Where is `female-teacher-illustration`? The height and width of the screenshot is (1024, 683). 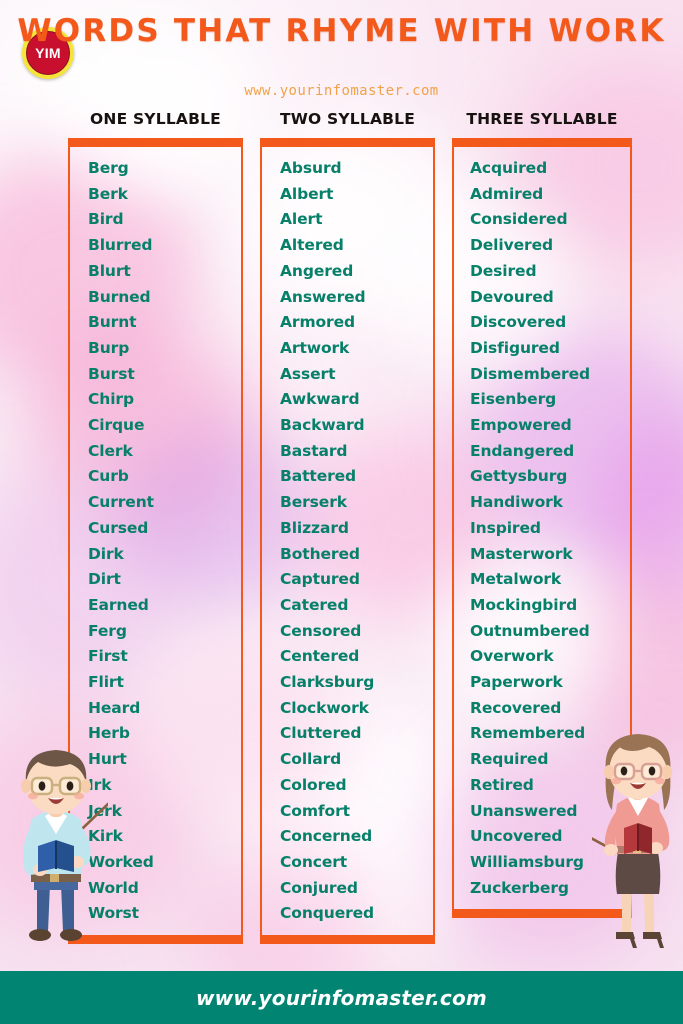
female-teacher-illustration is located at coordinates (632, 841).